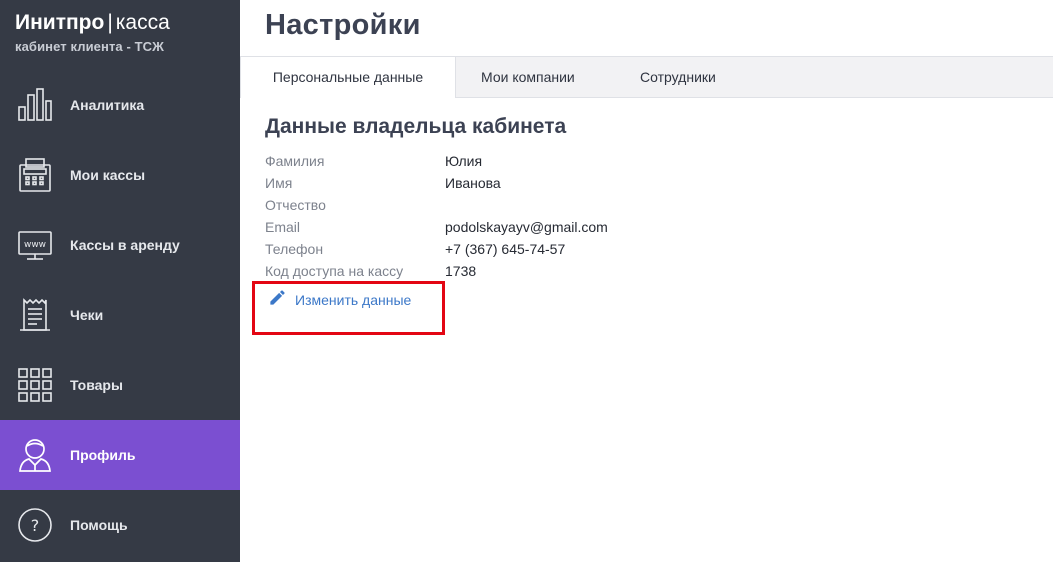  I want to click on user-icon, so click(35, 455).